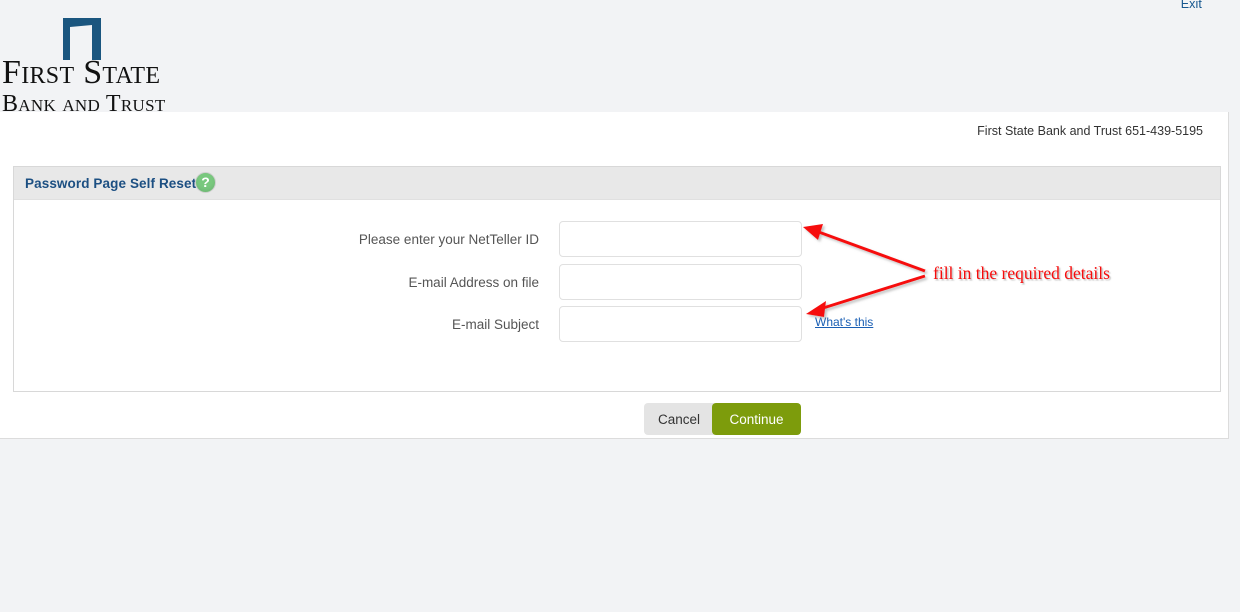 The height and width of the screenshot is (612, 1240). Describe the element at coordinates (680, 282) in the screenshot. I see `email-address-input` at that location.